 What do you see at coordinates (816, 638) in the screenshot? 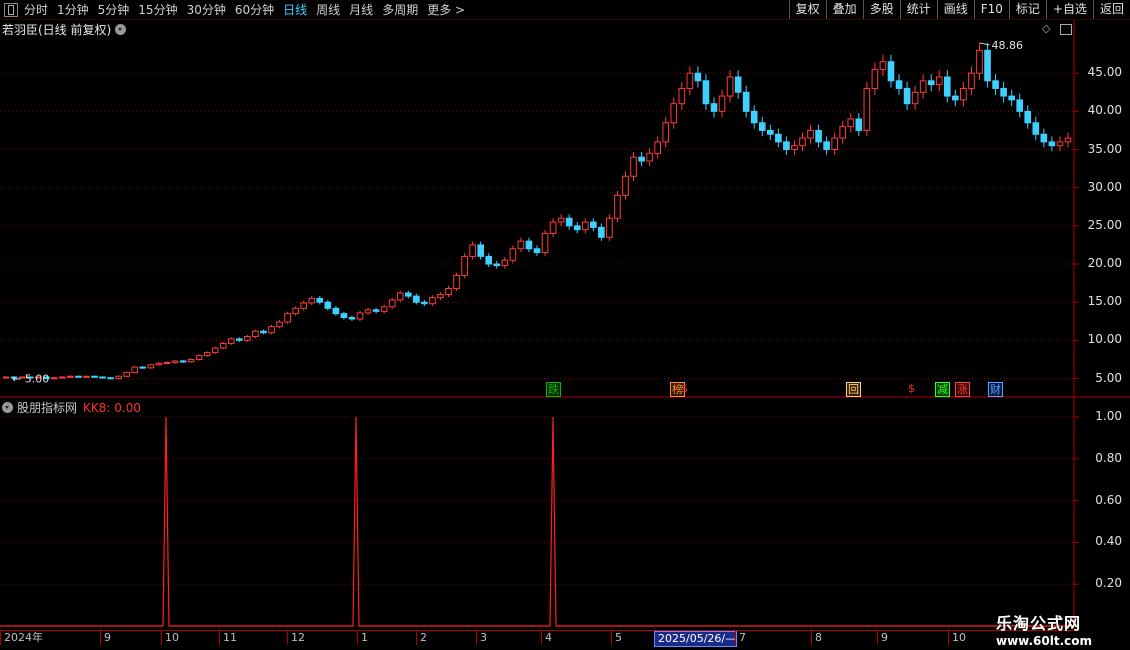
I see `date-axis-label: 8` at bounding box center [816, 638].